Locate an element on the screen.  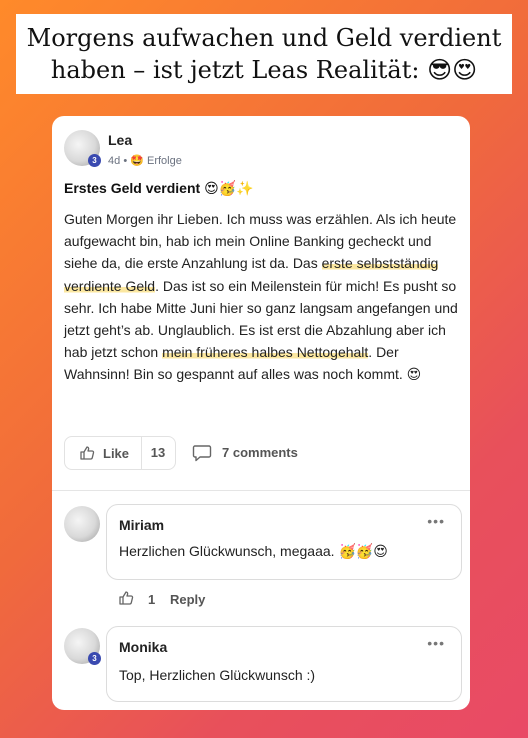
comment-text-body: Herzlichen Glückwunsch, megaaa. is located at coordinates (229, 551).